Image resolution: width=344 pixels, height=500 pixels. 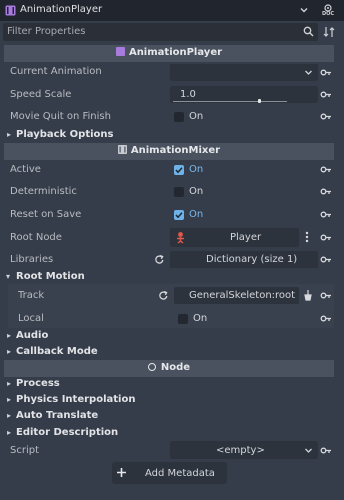 What do you see at coordinates (57, 351) in the screenshot?
I see `group-callback-mode: Callback Mode` at bounding box center [57, 351].